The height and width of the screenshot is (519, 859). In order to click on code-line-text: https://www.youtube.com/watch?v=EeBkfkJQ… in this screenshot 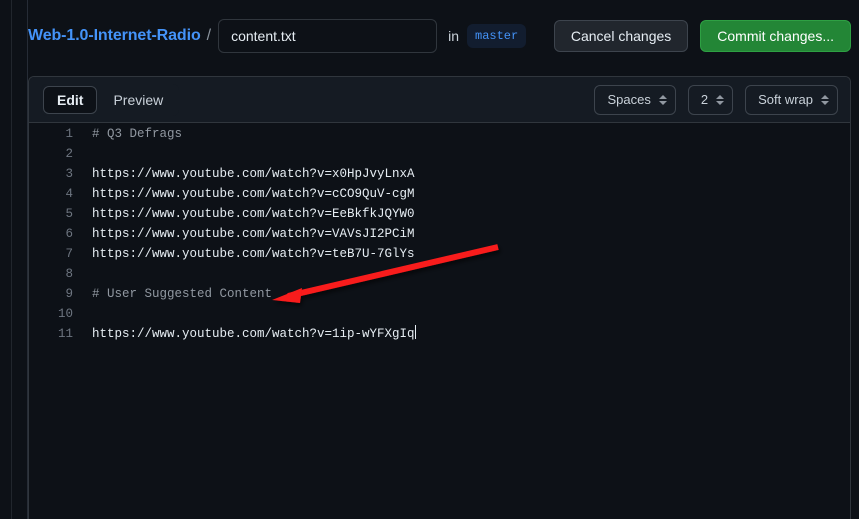, I will do `click(253, 214)`.